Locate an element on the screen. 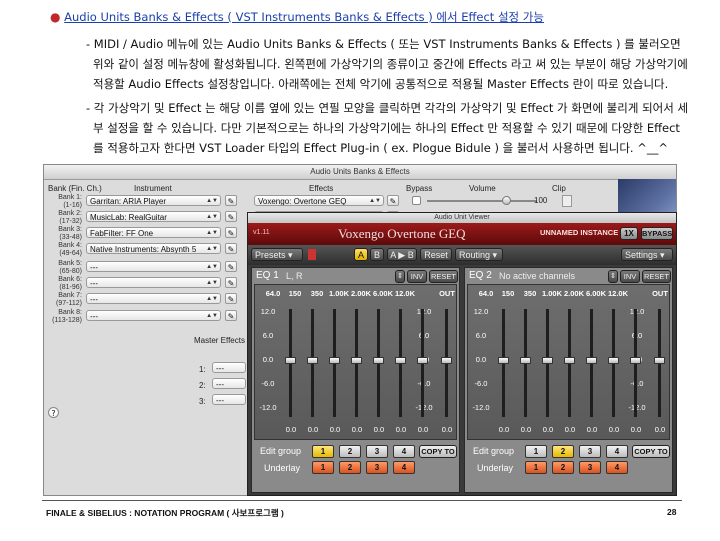 The height and width of the screenshot is (541, 720). bank-label: Bank 6: (81-96) is located at coordinates (64, 284).